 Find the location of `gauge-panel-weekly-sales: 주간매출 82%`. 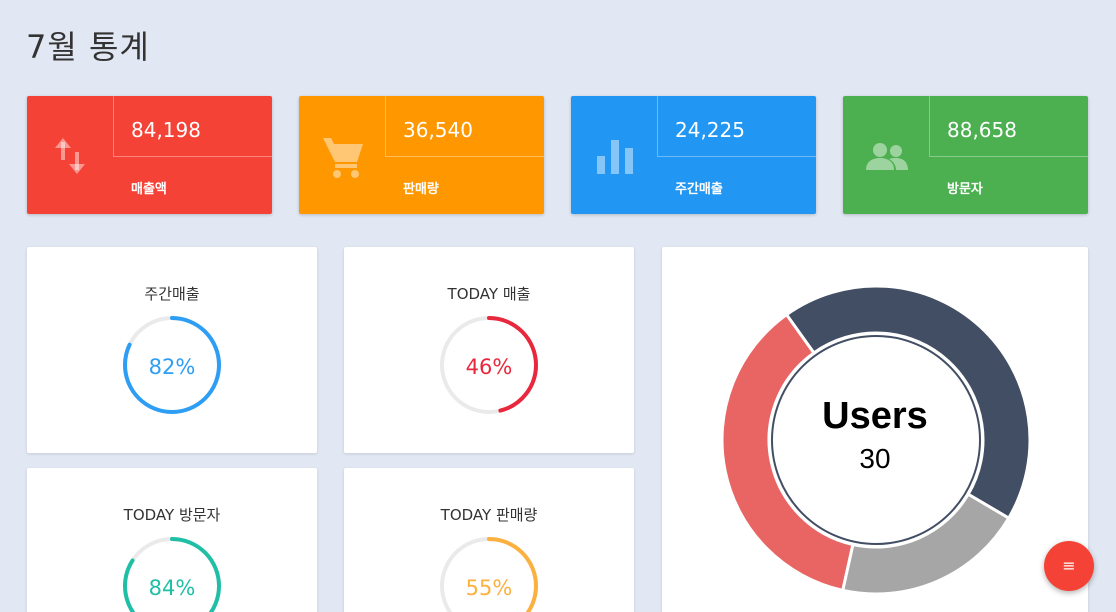

gauge-panel-weekly-sales: 주간매출 82% is located at coordinates (172, 350).